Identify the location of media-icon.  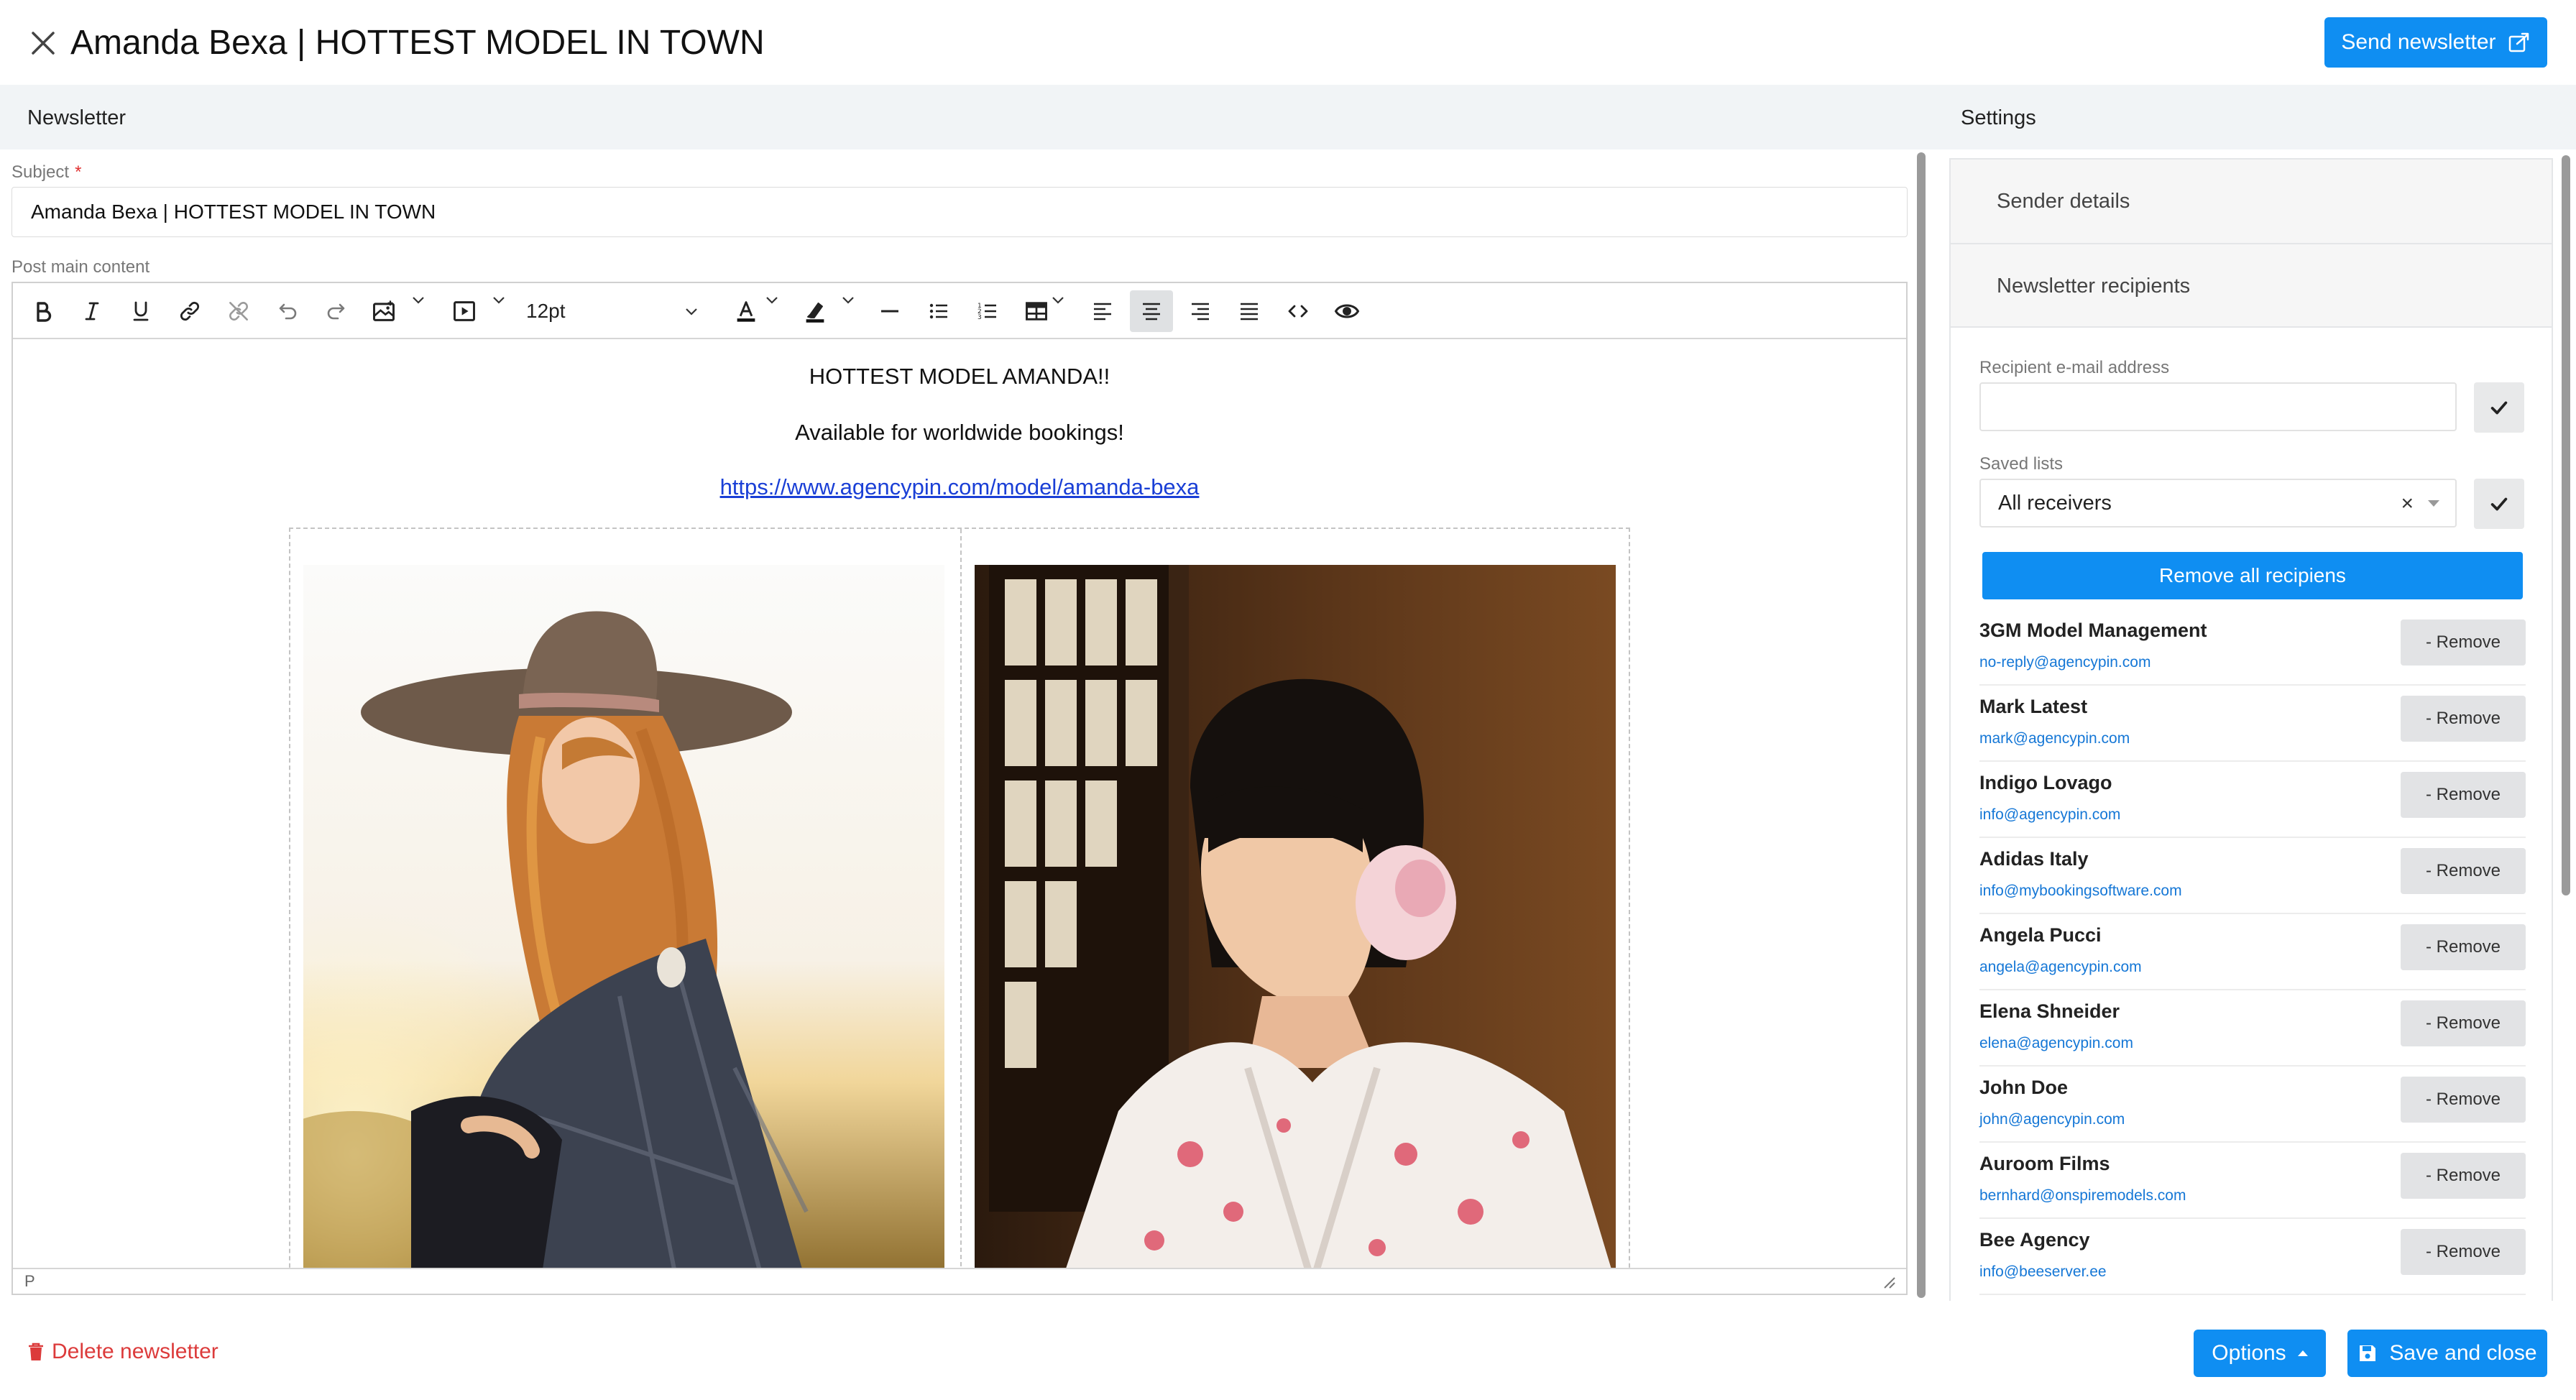
(464, 311).